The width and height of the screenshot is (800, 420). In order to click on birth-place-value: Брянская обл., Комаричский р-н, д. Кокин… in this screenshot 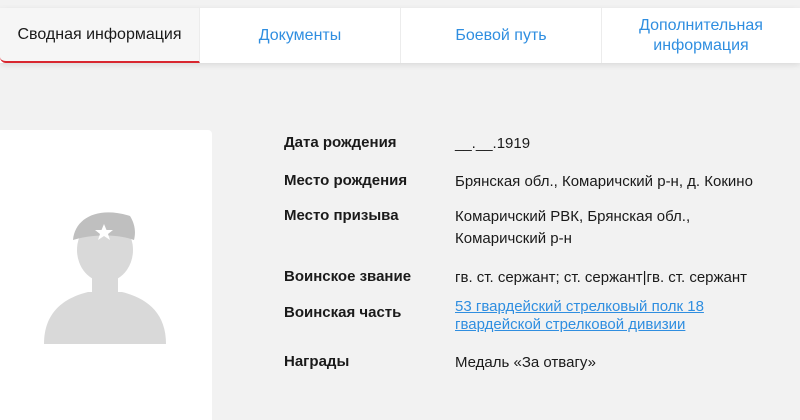, I will do `click(604, 181)`.